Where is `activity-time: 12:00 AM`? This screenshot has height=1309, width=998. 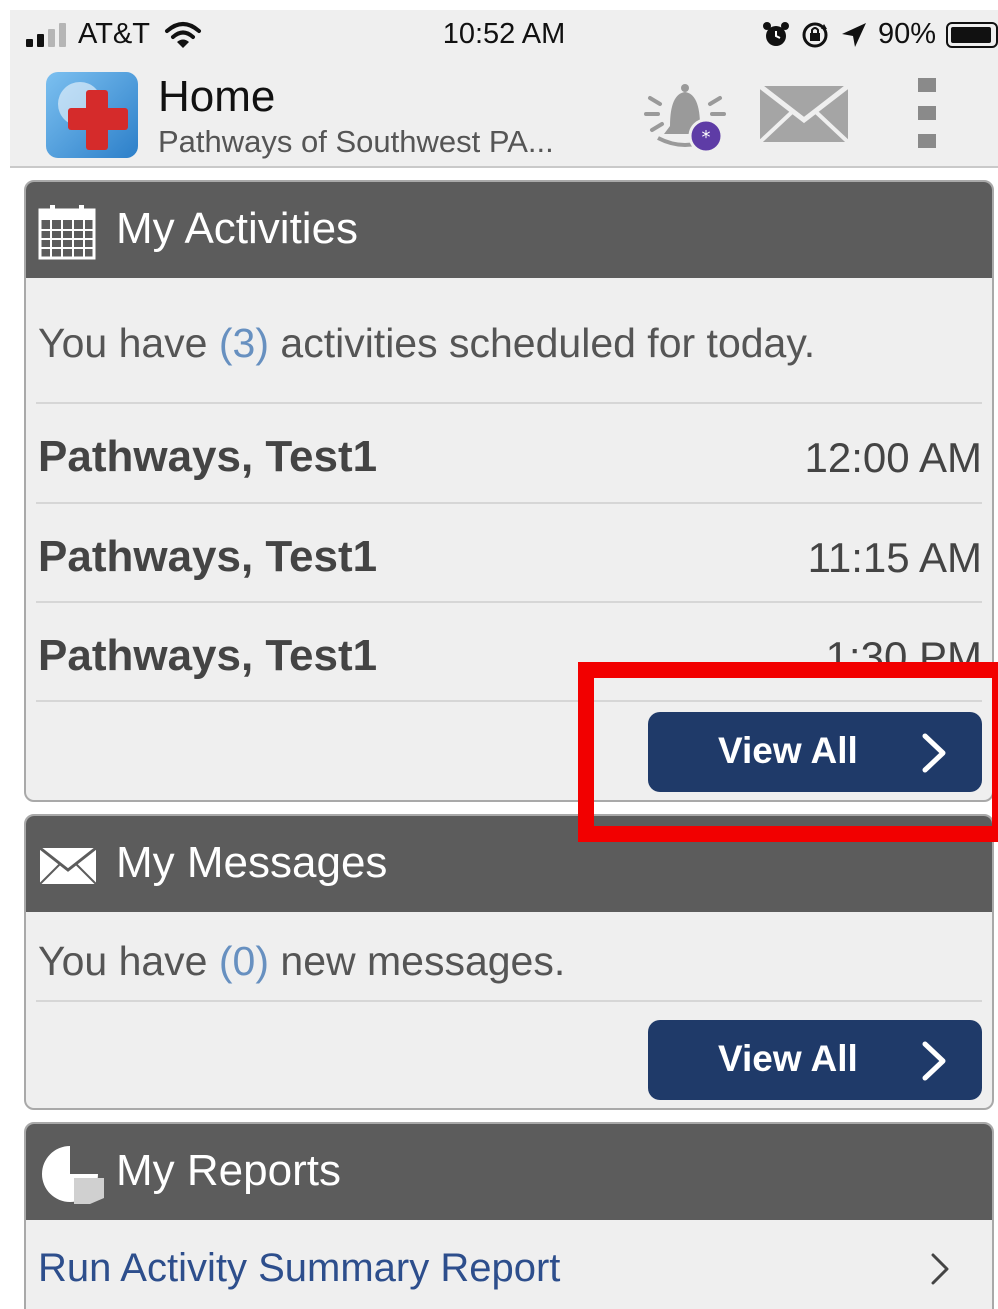 activity-time: 12:00 AM is located at coordinates (893, 457).